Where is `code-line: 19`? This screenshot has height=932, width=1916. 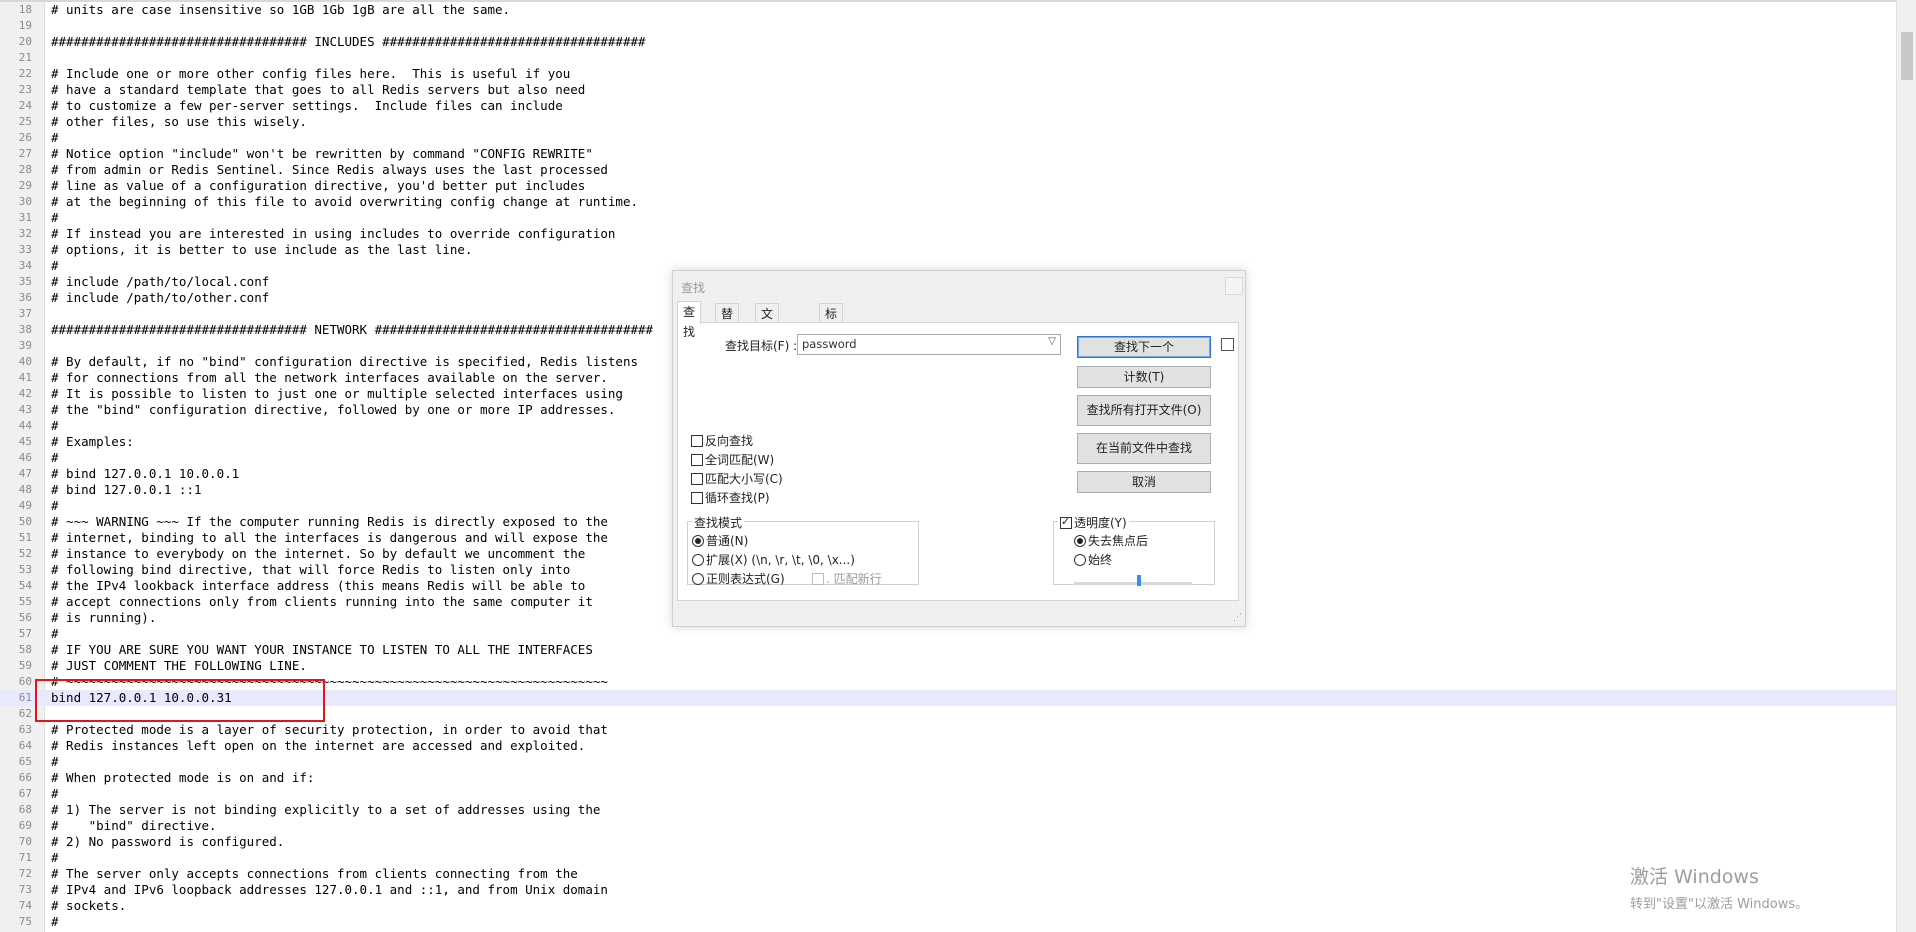 code-line: 19 is located at coordinates (948, 26).